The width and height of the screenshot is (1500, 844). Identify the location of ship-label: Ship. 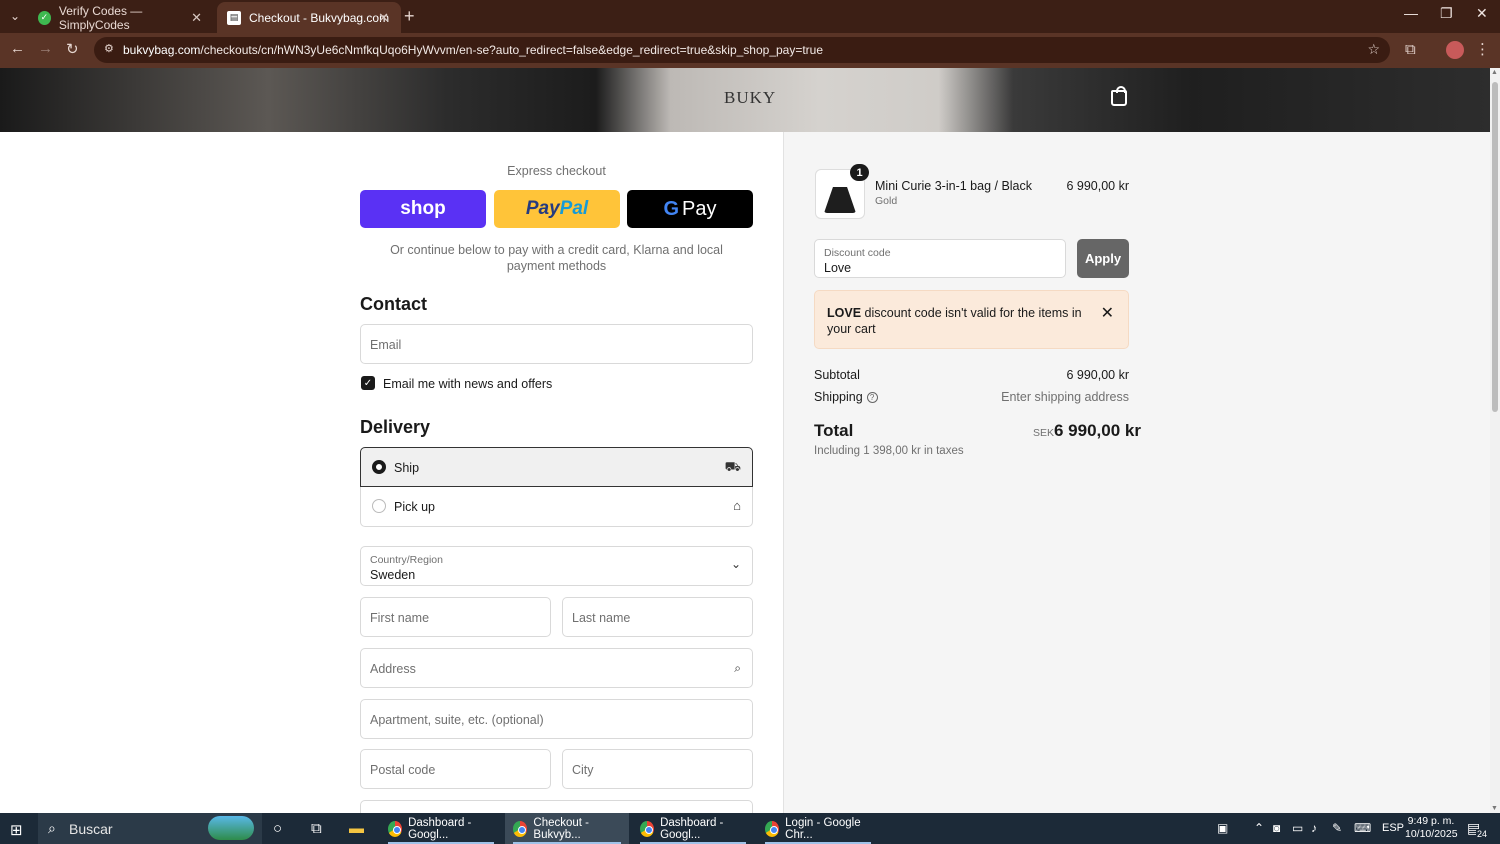
(407, 468).